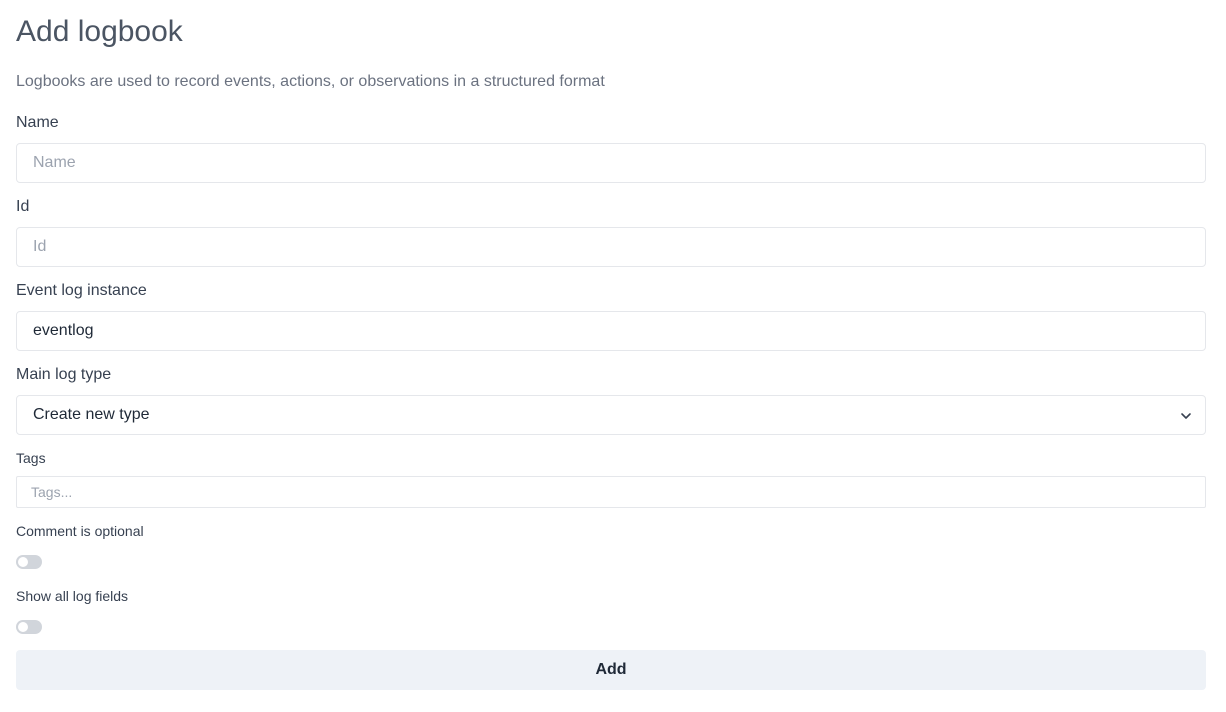 This screenshot has width=1226, height=712. What do you see at coordinates (29, 562) in the screenshot?
I see `comment-optional-toggle` at bounding box center [29, 562].